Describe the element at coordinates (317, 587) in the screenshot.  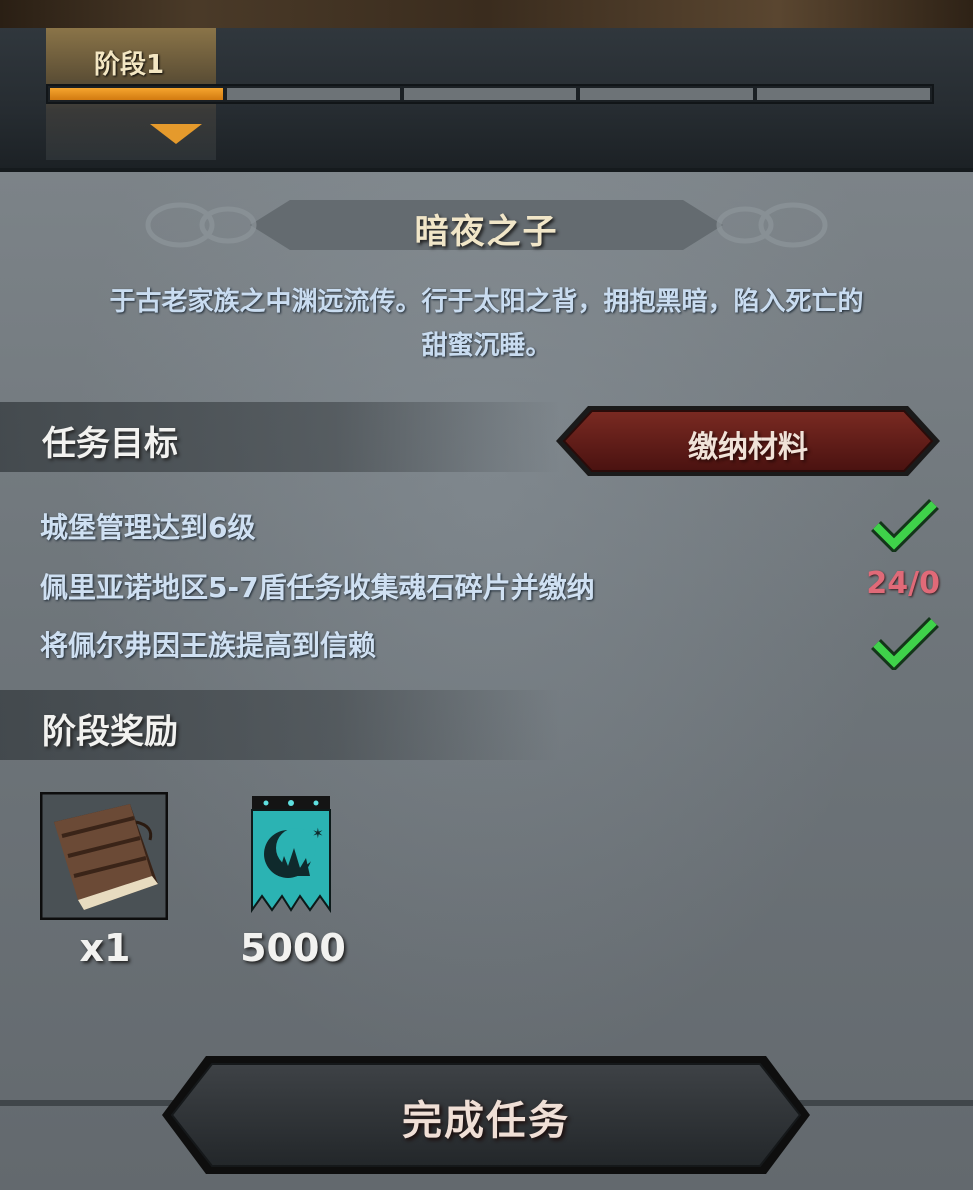
I see `objective-text: 佩里亚诺地区5-7盾任务收集魂石碎片并缴纳` at that location.